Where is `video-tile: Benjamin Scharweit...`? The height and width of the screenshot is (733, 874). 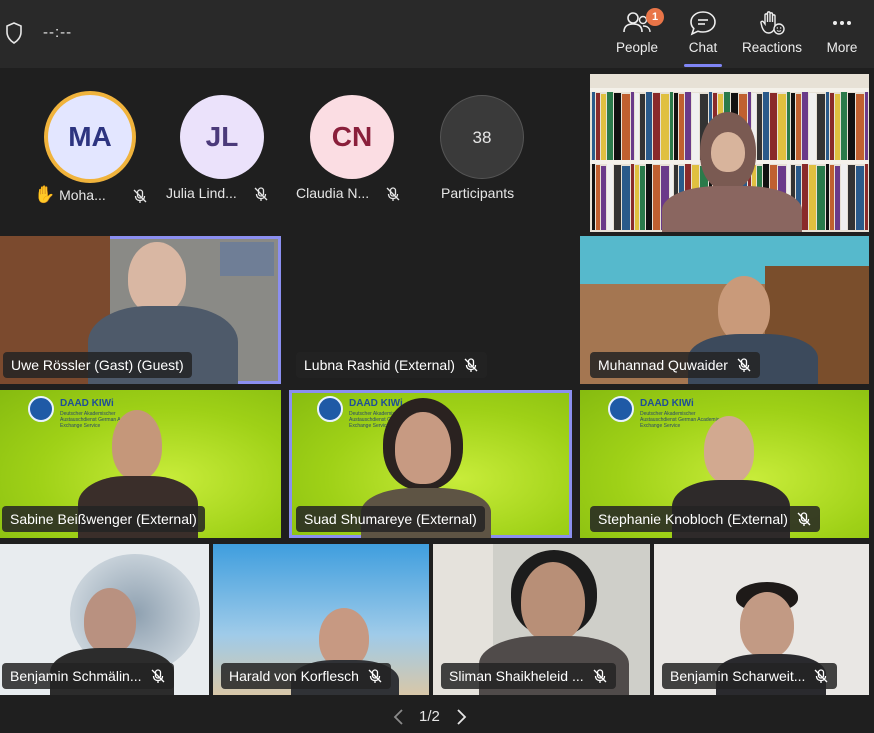
video-tile: Benjamin Scharweit... is located at coordinates (761, 619).